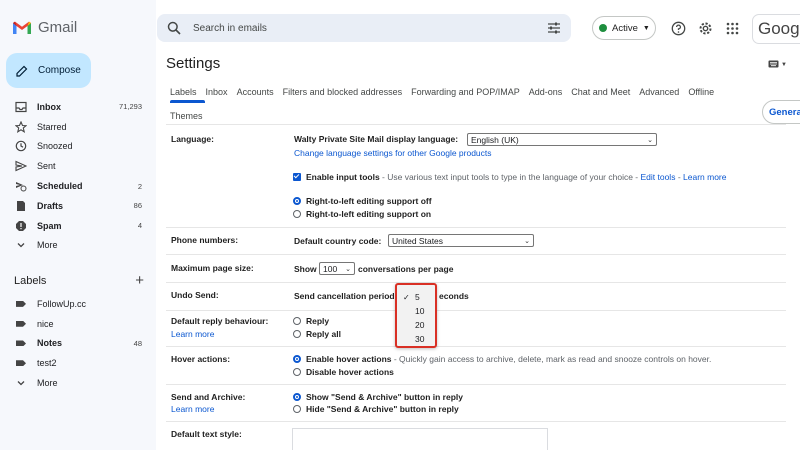  I want to click on tab-forwarding: Forwarding and POP/IMAP, so click(465, 92).